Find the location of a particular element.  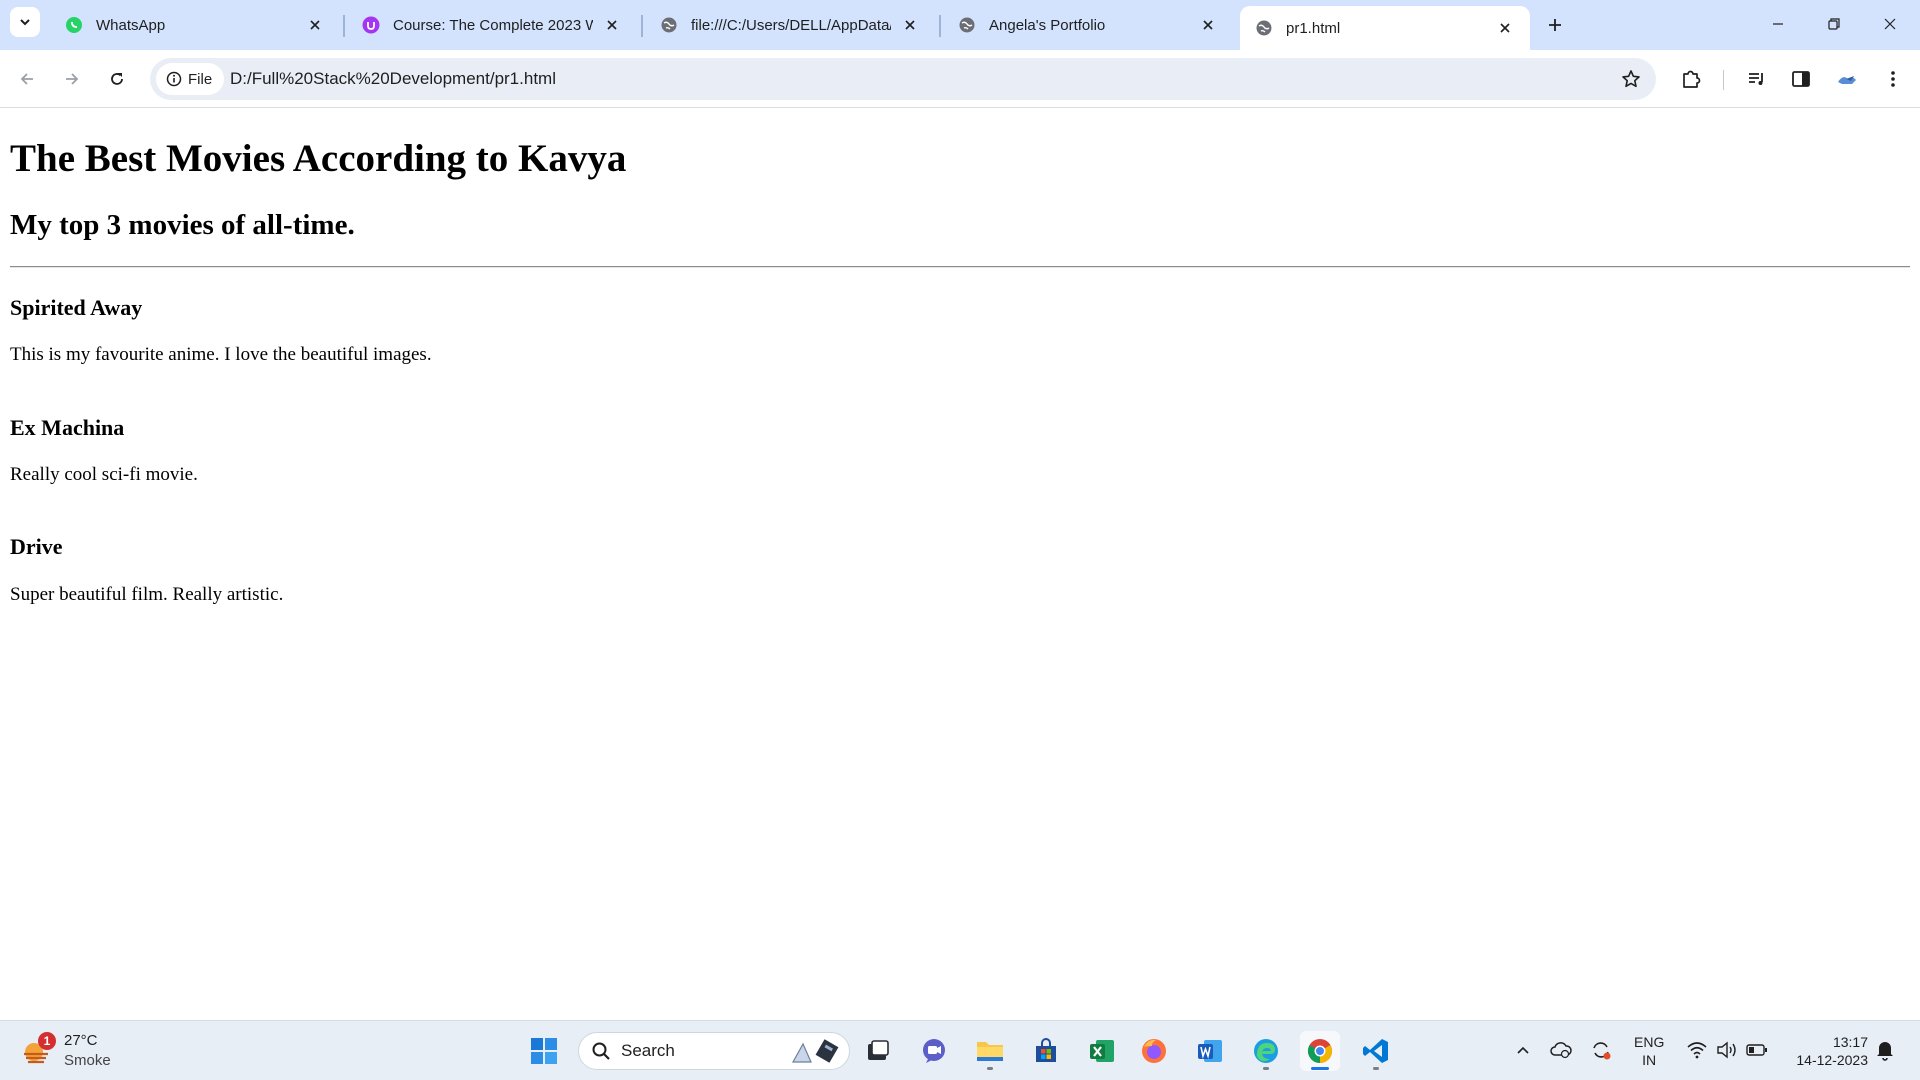

speaker-icon is located at coordinates (1726, 1050).